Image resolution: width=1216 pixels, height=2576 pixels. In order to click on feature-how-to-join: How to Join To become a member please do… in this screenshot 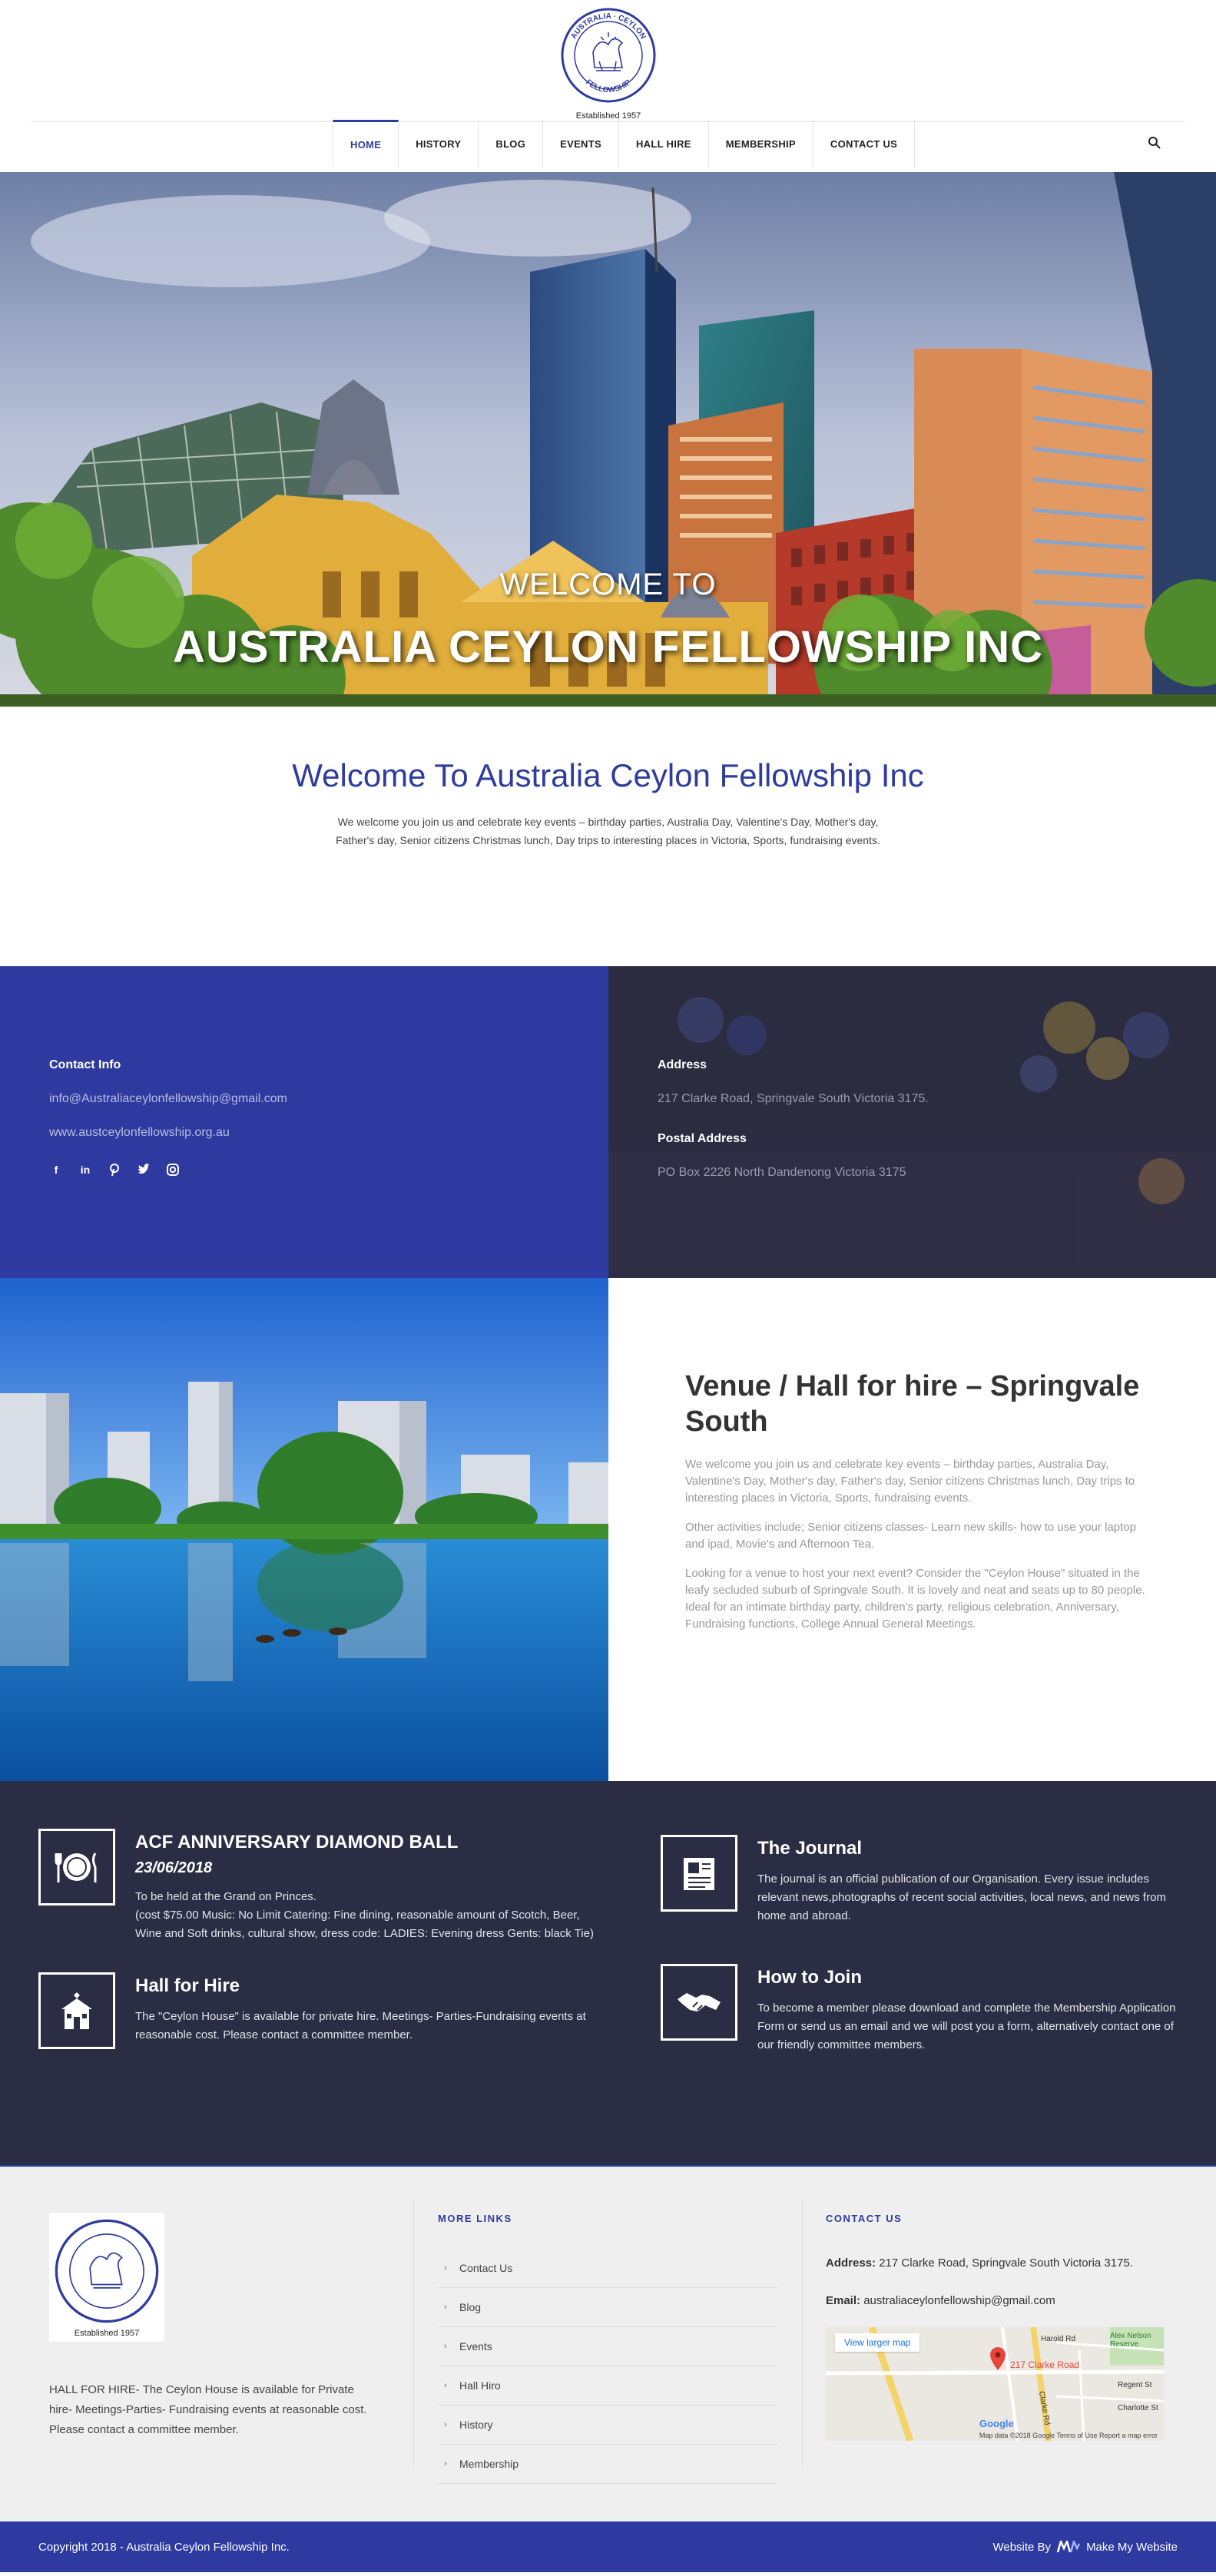, I will do `click(922, 2009)`.